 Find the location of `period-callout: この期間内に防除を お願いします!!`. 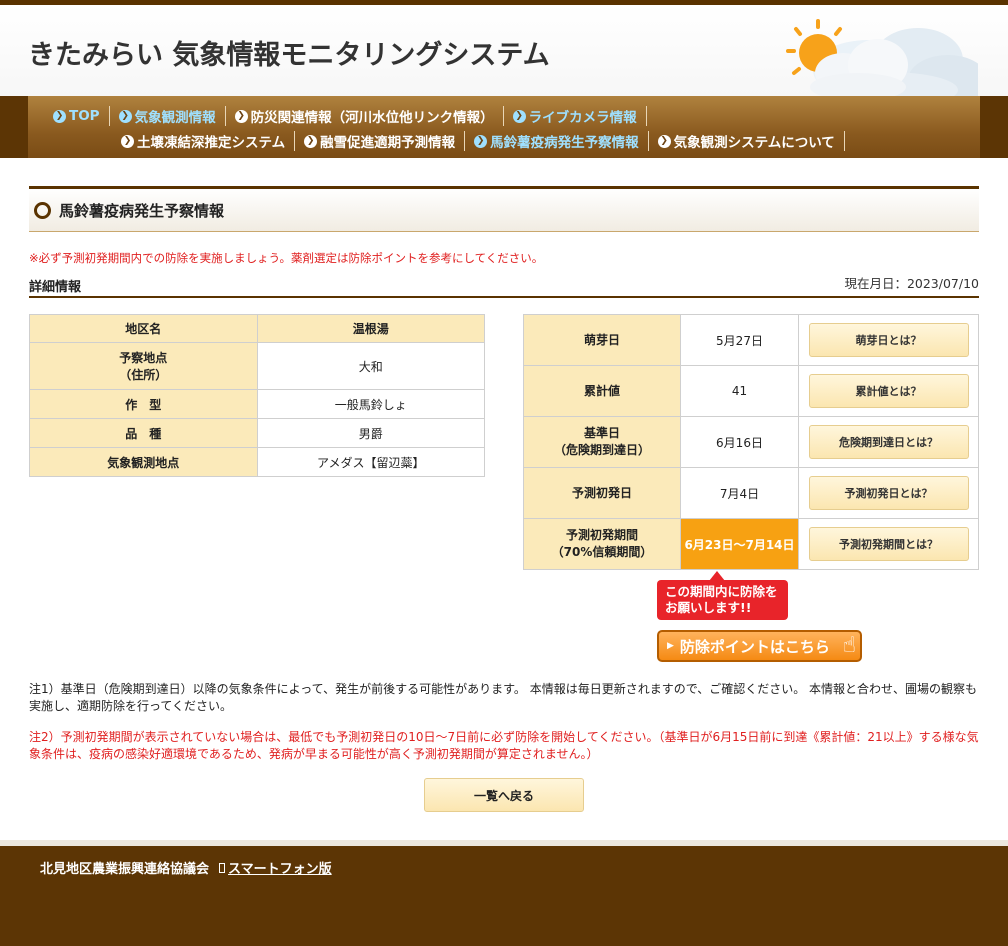

period-callout: この期間内に防除を お願いします!! is located at coordinates (722, 595).